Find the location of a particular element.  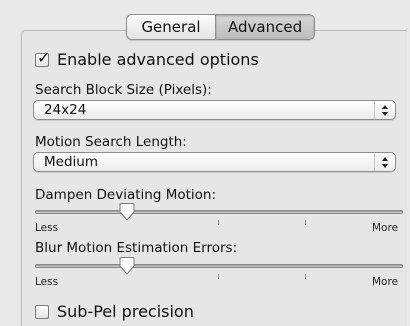

checkmark-icon: ✓ is located at coordinates (44, 57).